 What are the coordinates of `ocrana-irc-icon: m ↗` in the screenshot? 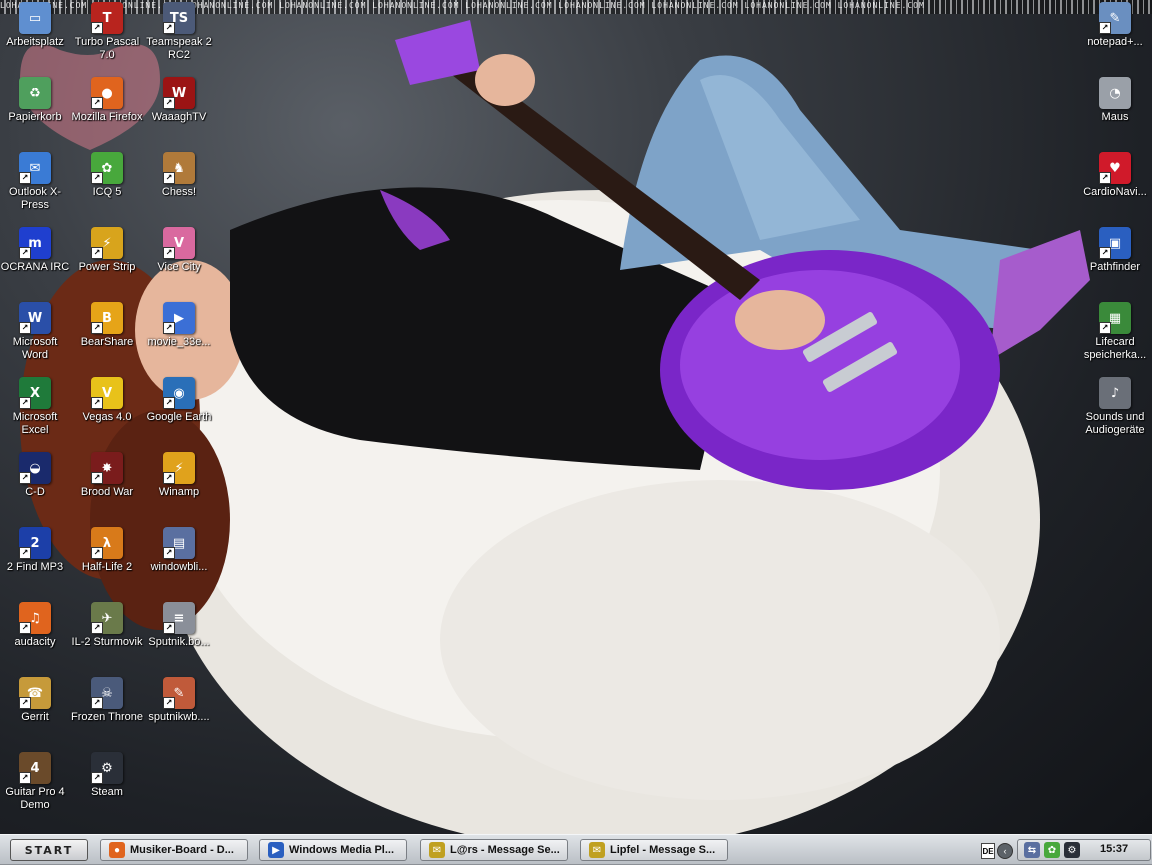 It's located at (35, 243).